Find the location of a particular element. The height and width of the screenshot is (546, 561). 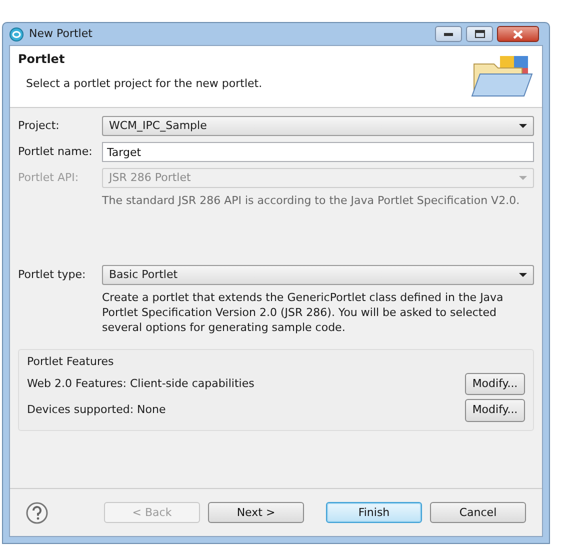

minimize-icon is located at coordinates (448, 34).